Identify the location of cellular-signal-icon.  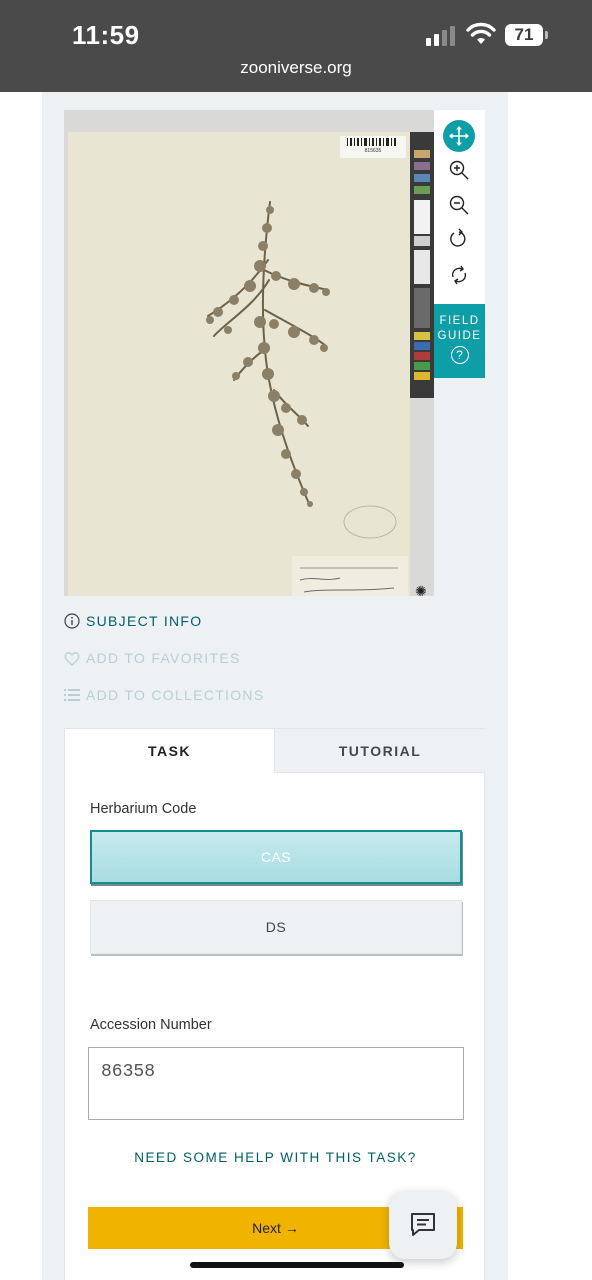
(442, 36).